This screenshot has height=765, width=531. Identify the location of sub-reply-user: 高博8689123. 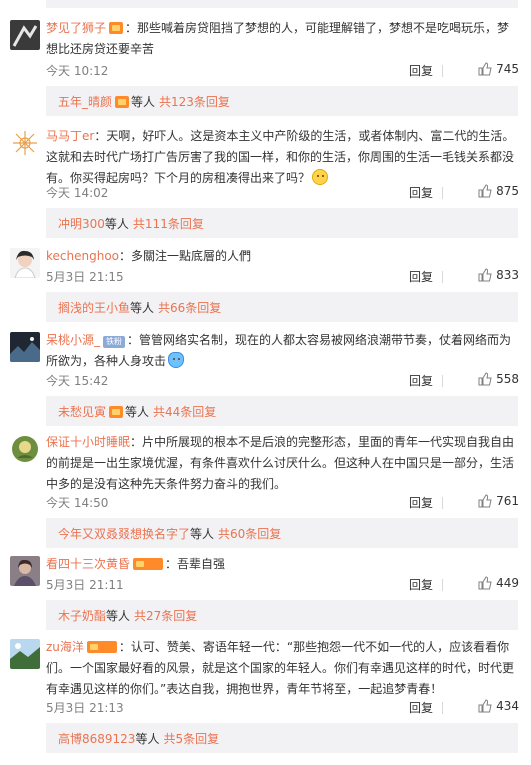
(96, 739).